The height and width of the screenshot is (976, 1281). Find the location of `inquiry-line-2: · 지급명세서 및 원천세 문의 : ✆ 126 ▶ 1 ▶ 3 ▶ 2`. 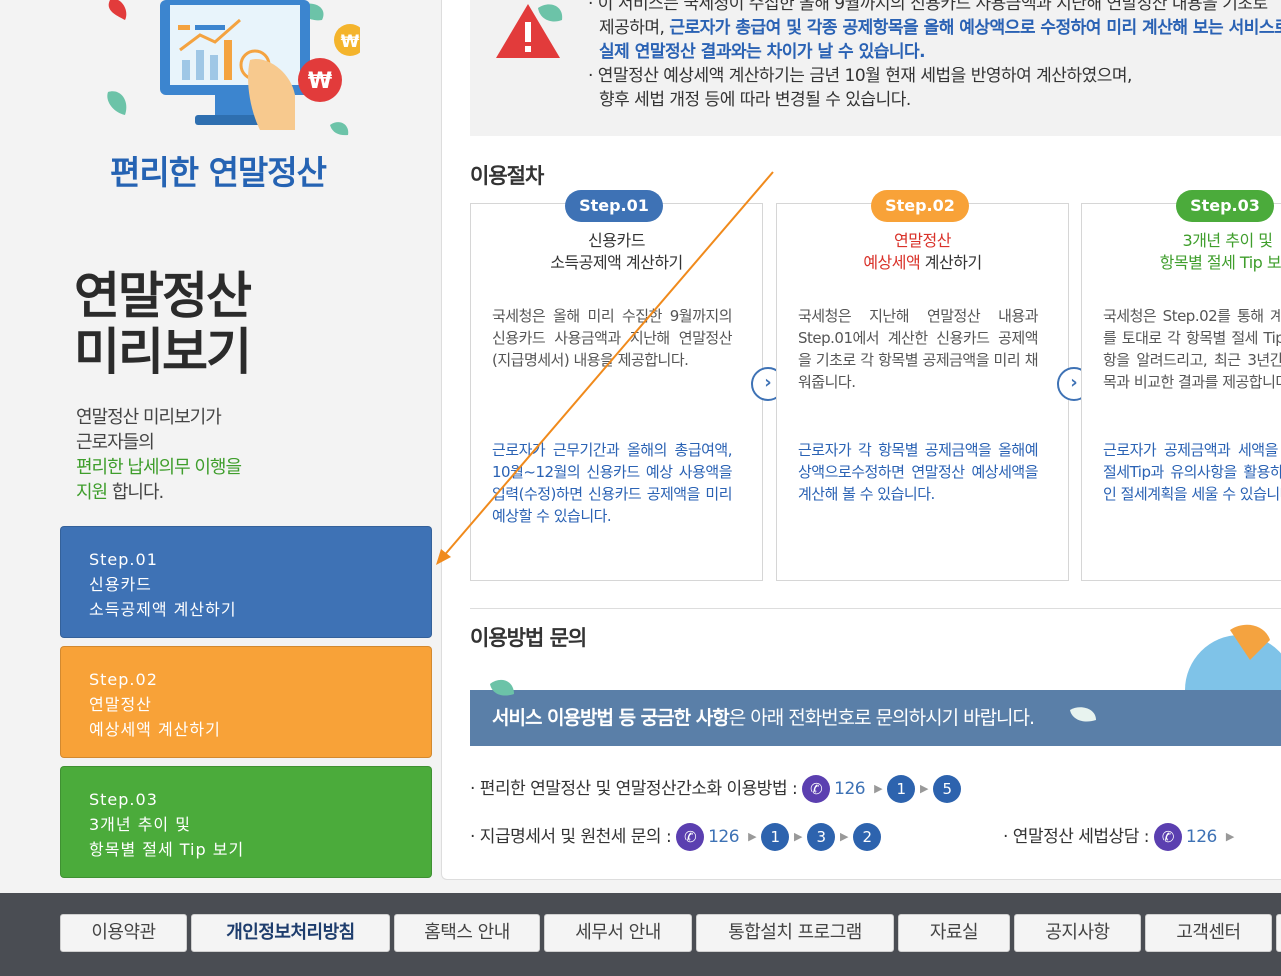

inquiry-line-2: · 지급명세서 및 원천세 문의 : ✆ 126 ▶ 1 ▶ 3 ▶ 2 is located at coordinates (675, 837).